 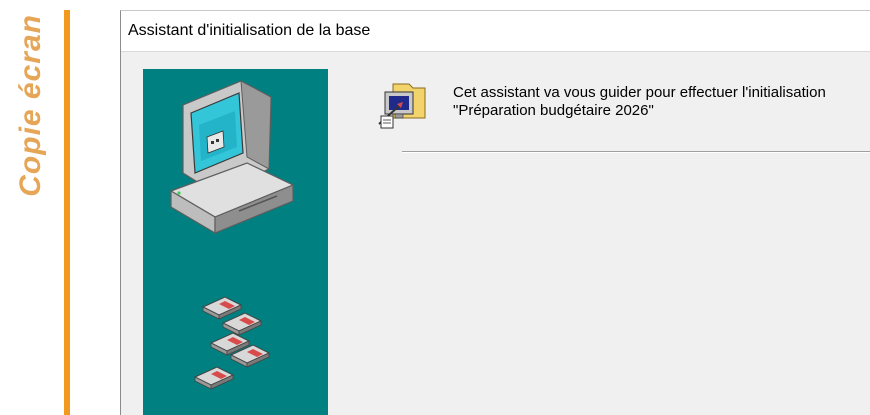 What do you see at coordinates (249, 30) in the screenshot?
I see `window-title: Assistant d'initialisation de la base` at bounding box center [249, 30].